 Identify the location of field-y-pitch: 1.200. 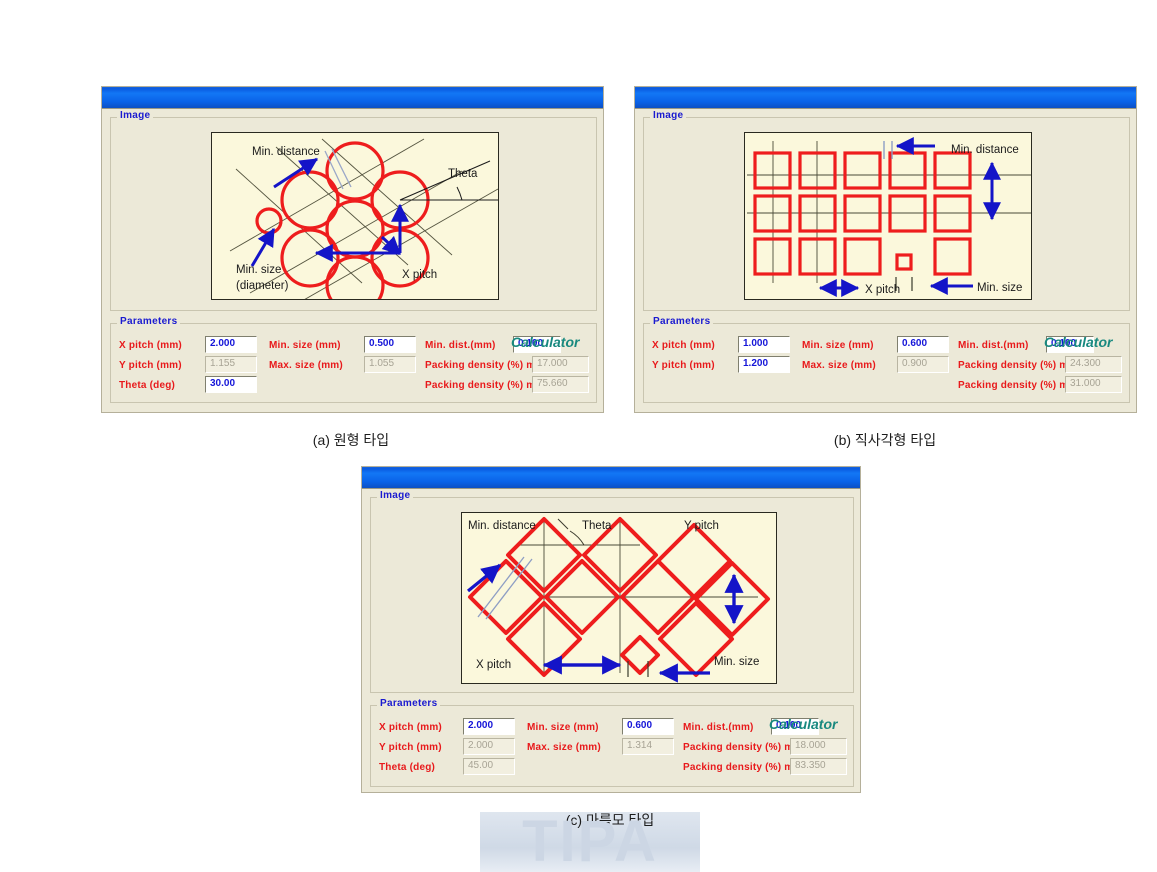
(764, 364).